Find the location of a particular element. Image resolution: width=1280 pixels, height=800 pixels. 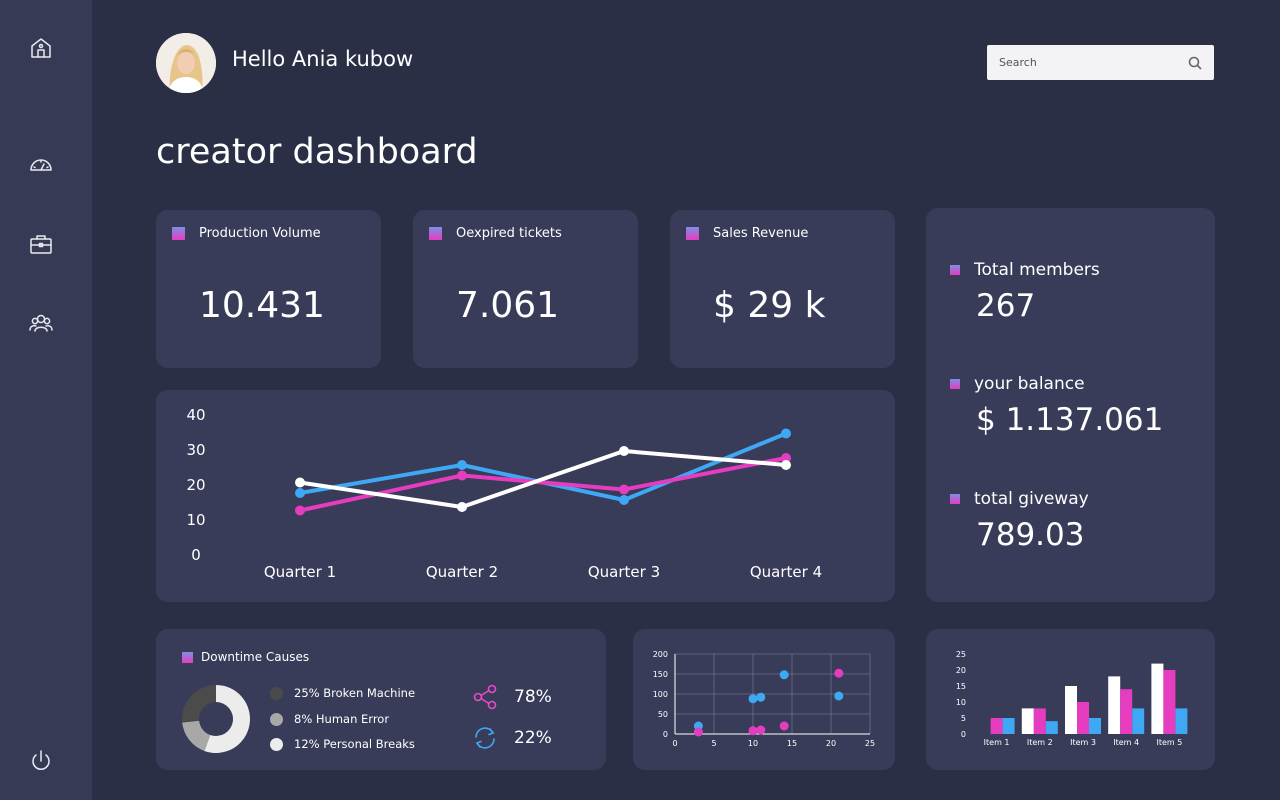

stat-label: Sales Revenue is located at coordinates (761, 233).